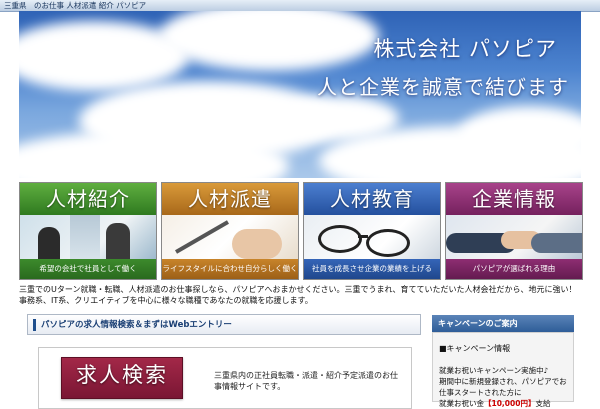  Describe the element at coordinates (465, 49) in the screenshot. I see `hero-company-name: 株式会社 パソピア` at that location.